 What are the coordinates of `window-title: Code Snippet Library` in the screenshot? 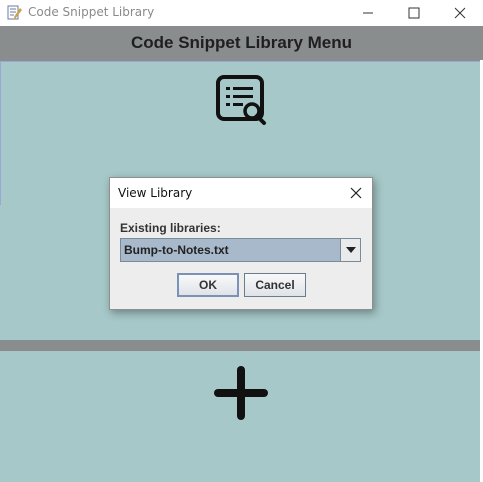 It's located at (91, 12).